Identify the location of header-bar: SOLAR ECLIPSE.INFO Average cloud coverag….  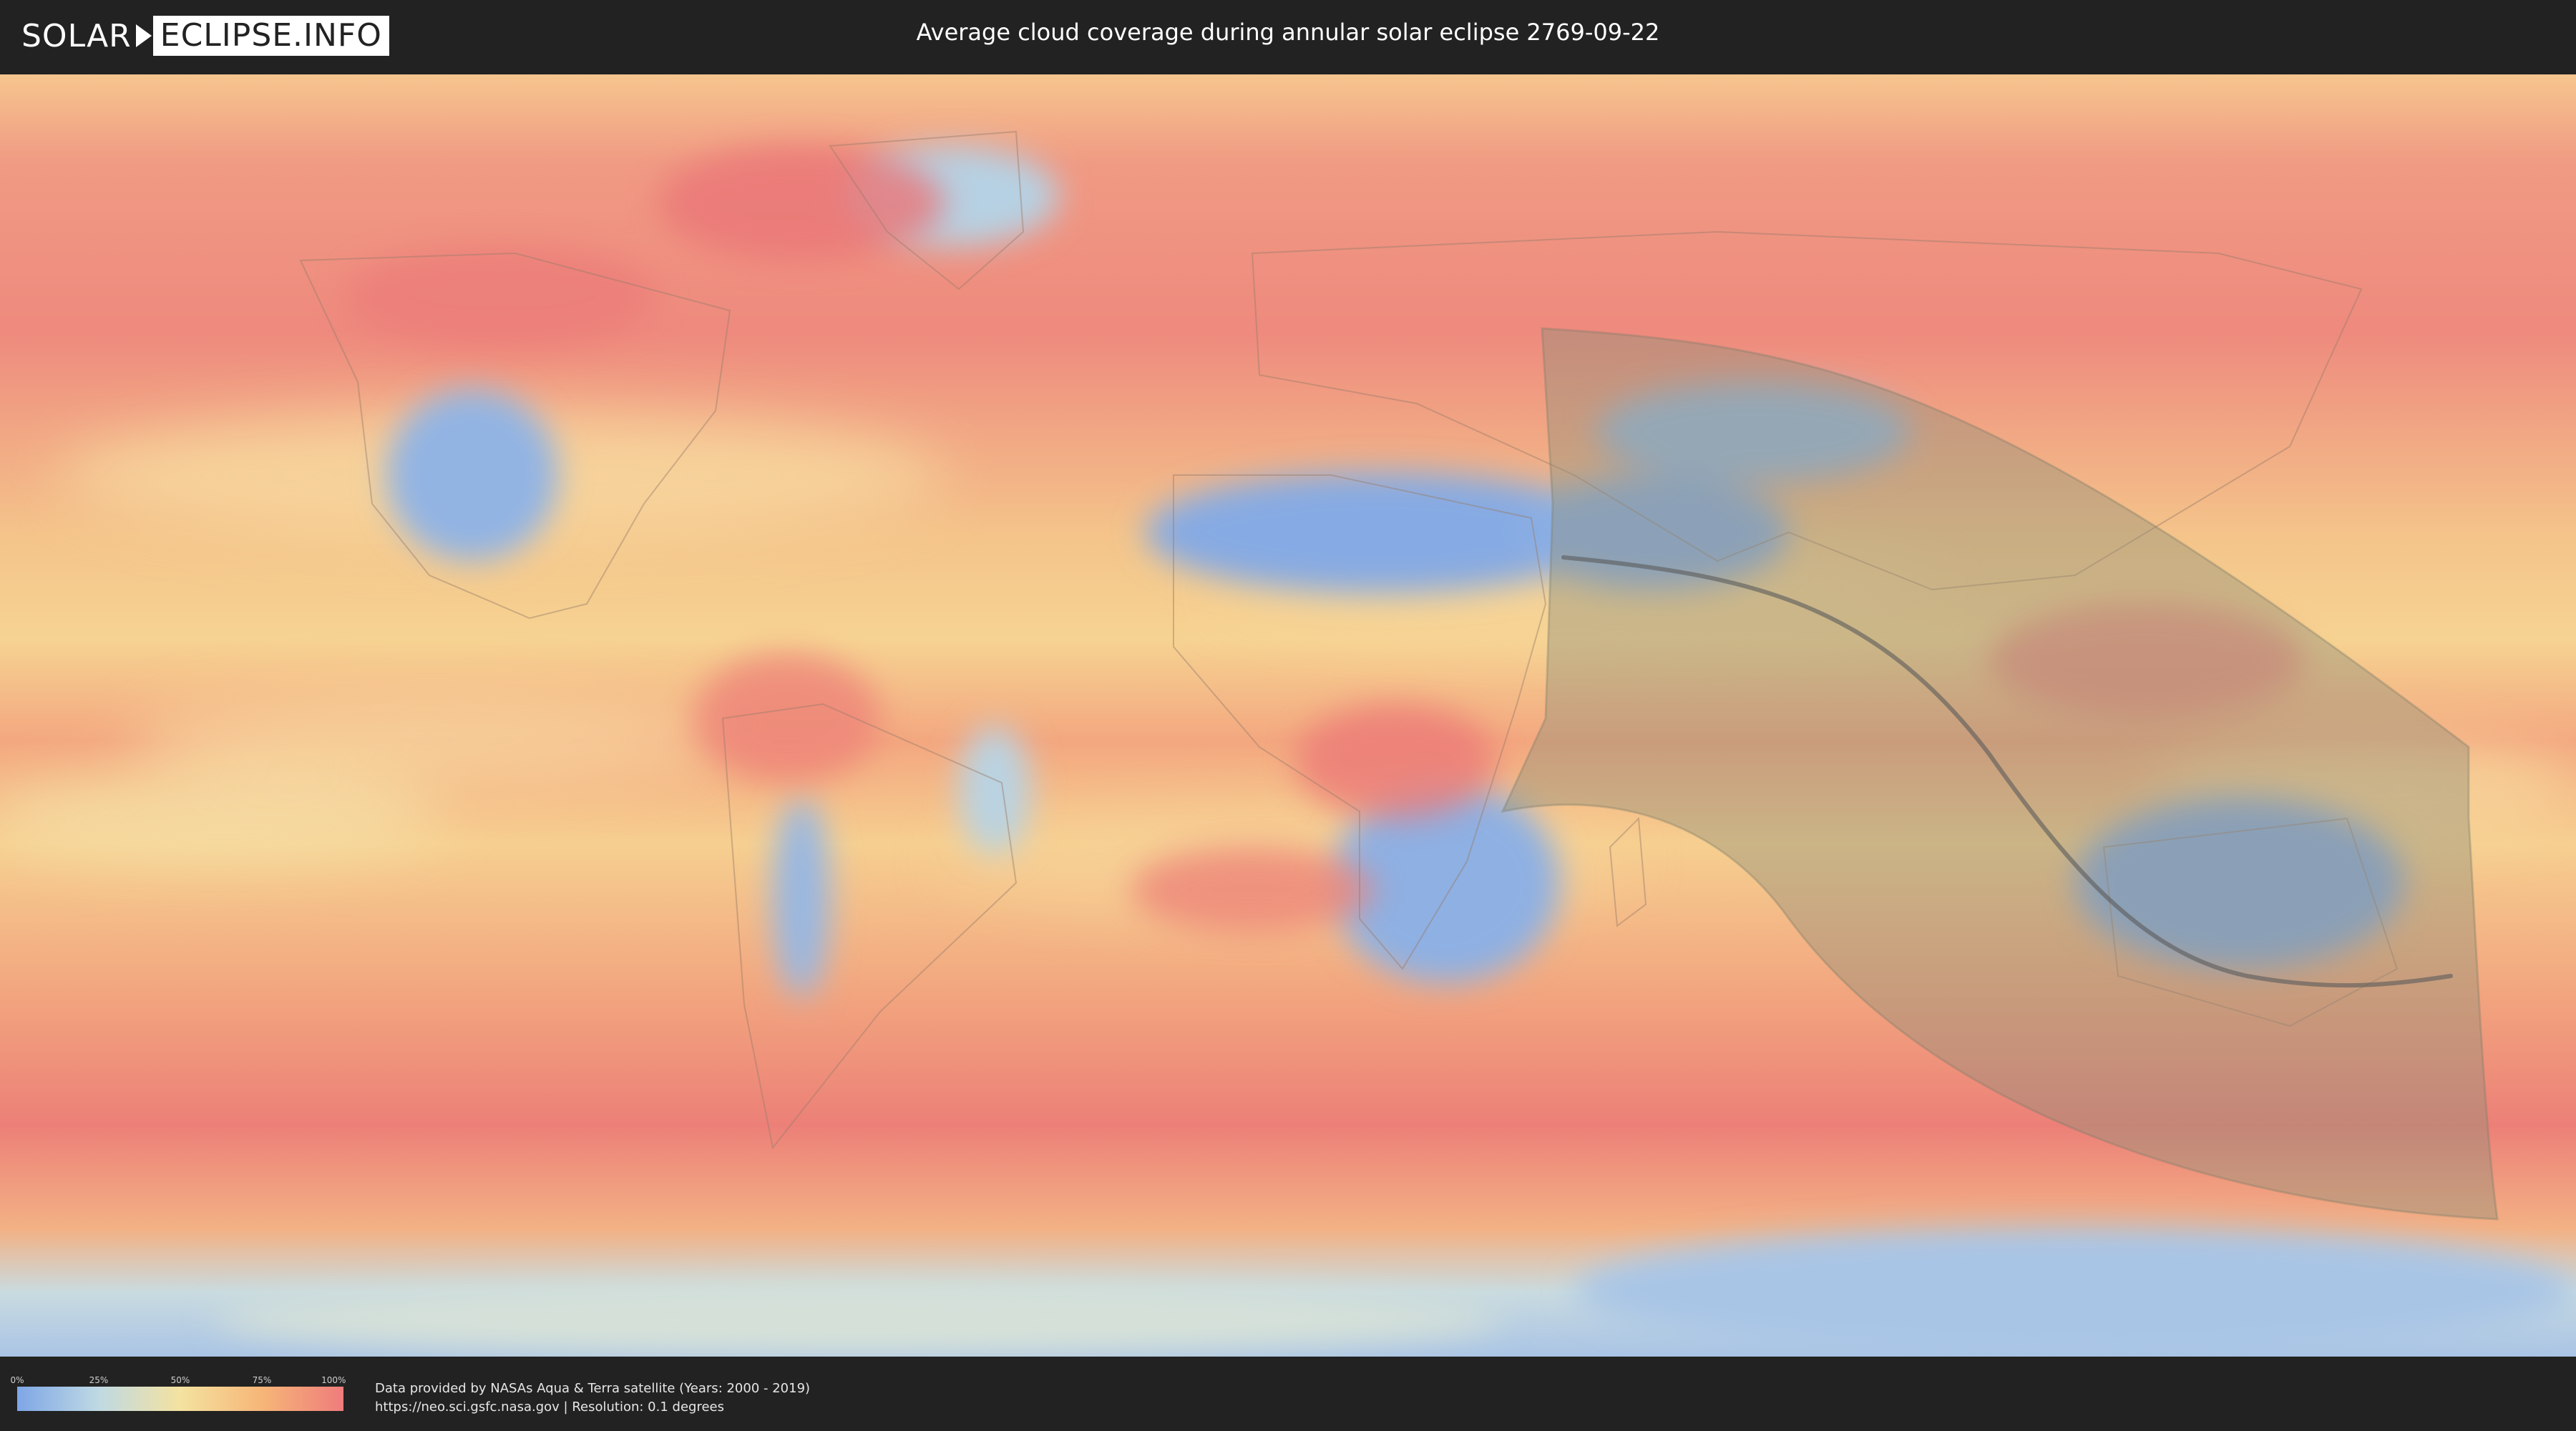
(1288, 36).